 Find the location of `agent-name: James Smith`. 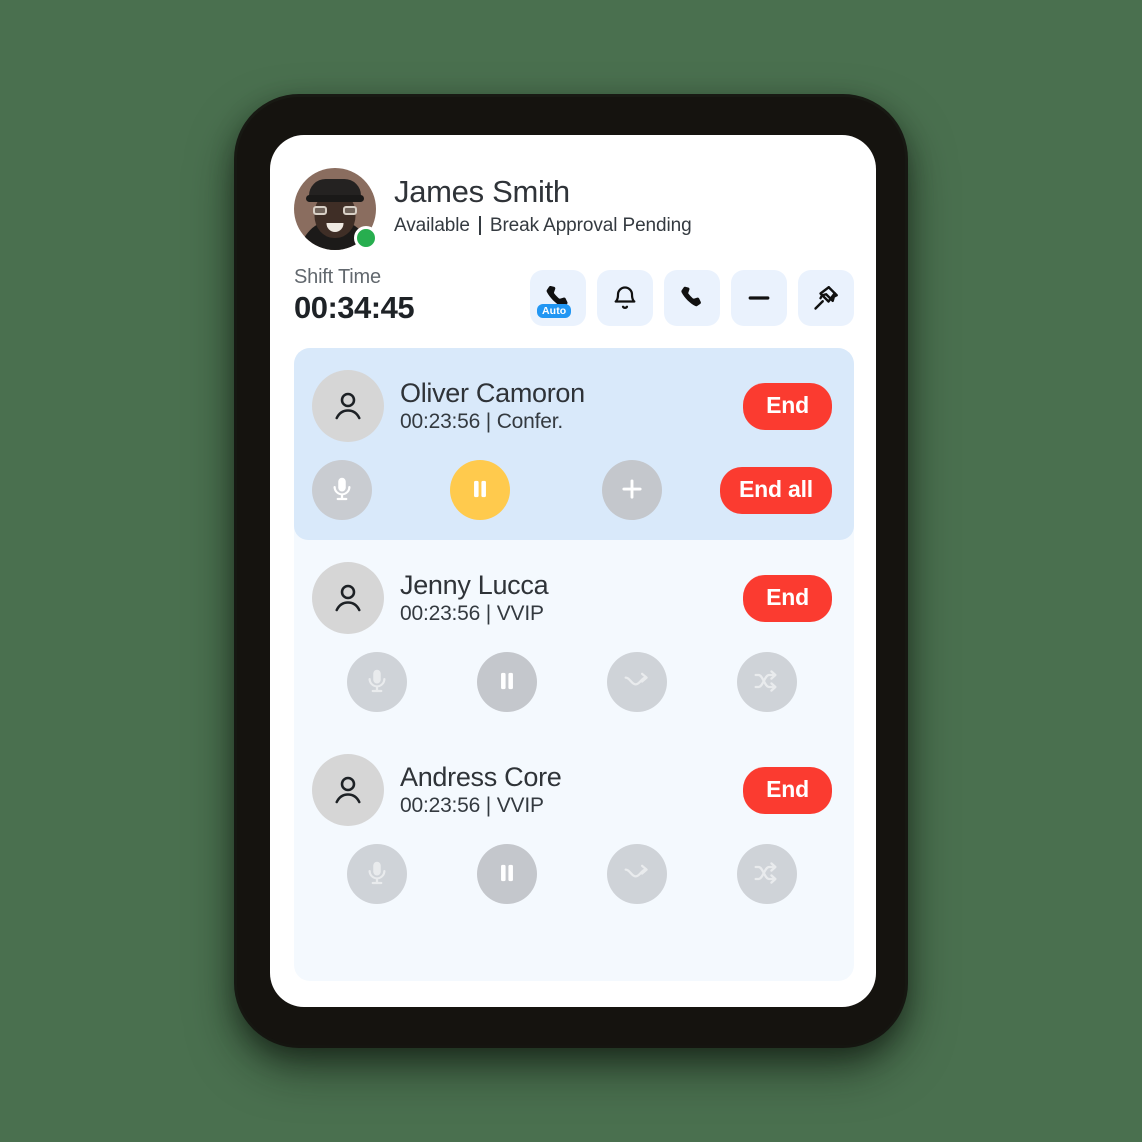

agent-name: James Smith is located at coordinates (482, 191).